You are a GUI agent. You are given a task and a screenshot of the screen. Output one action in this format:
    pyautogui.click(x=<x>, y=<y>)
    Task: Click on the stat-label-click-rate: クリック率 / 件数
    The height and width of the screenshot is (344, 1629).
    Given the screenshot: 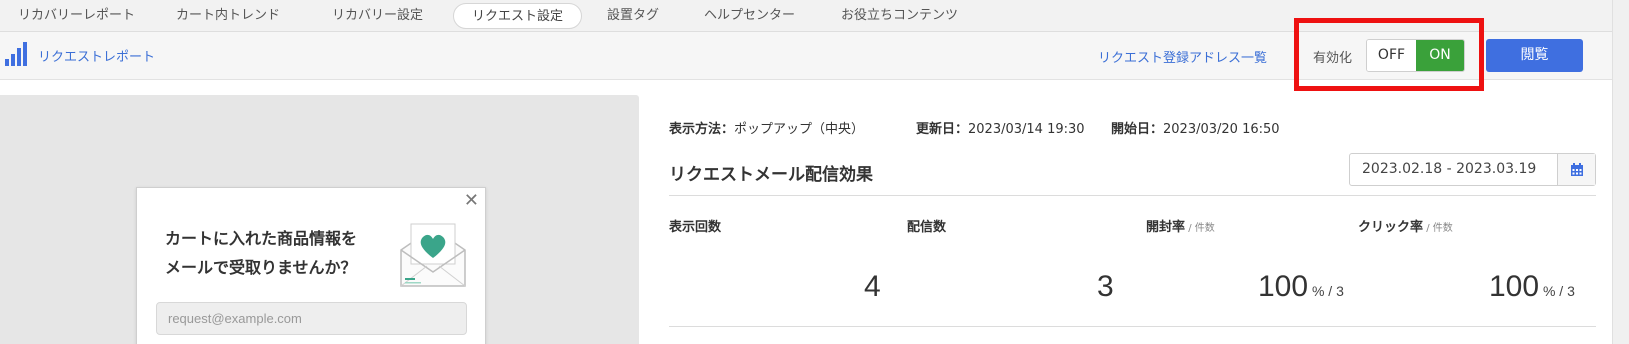 What is the action you would take?
    pyautogui.click(x=1405, y=225)
    